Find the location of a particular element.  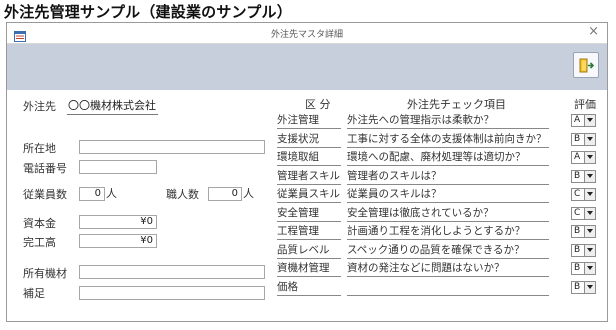

checklist-row: 外注管理 外注先への管理指示は柔軟か？ A is located at coordinates (439, 121).